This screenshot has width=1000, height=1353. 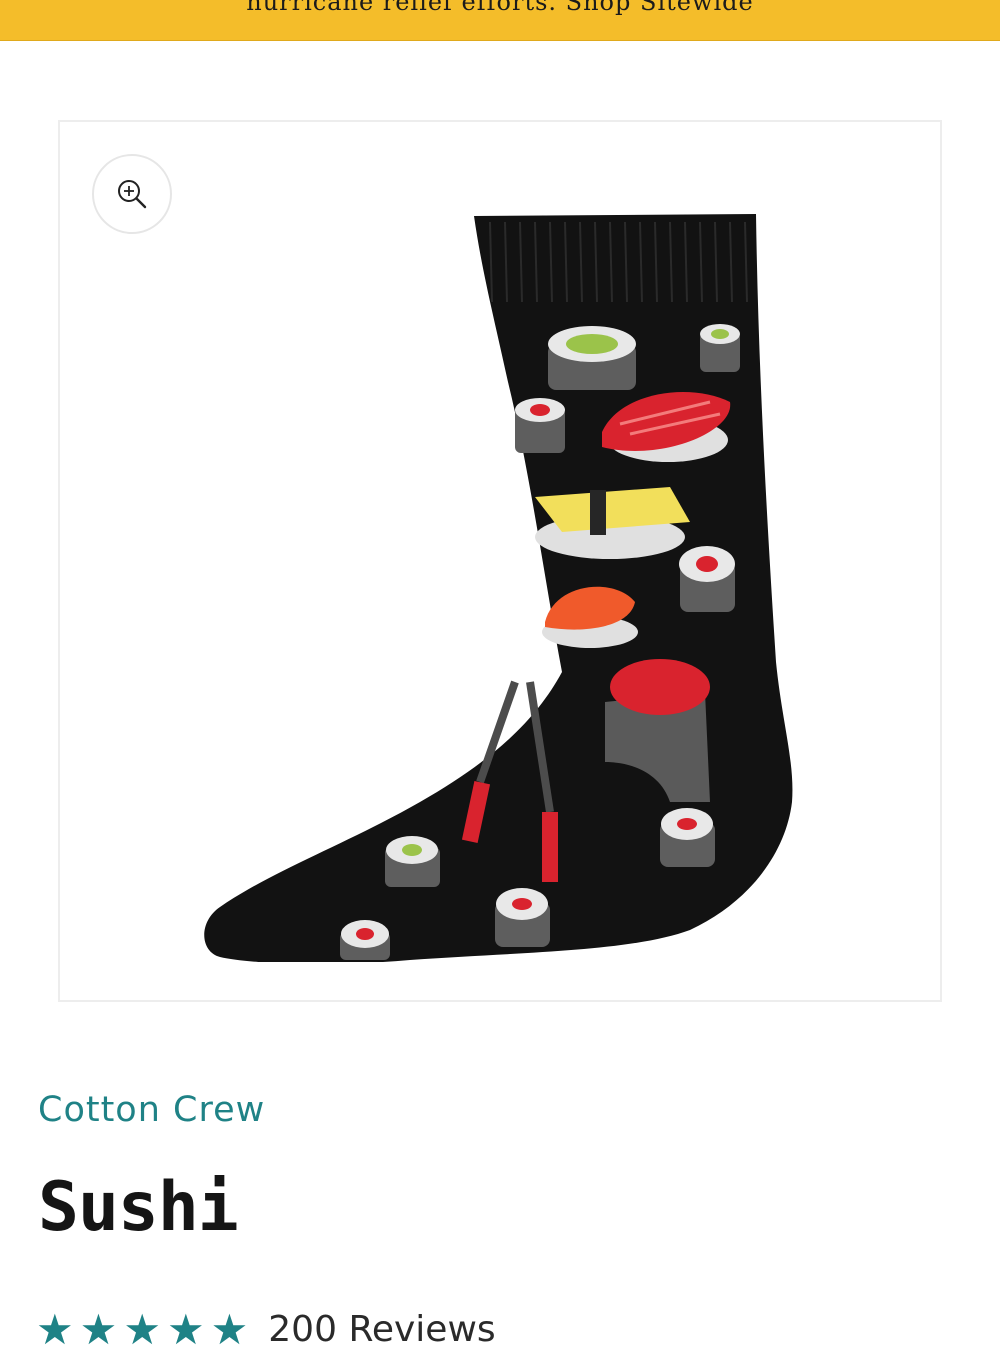 What do you see at coordinates (500, 20) in the screenshot?
I see `promo-banner: hurricane relief efforts. Shop Sitewide` at bounding box center [500, 20].